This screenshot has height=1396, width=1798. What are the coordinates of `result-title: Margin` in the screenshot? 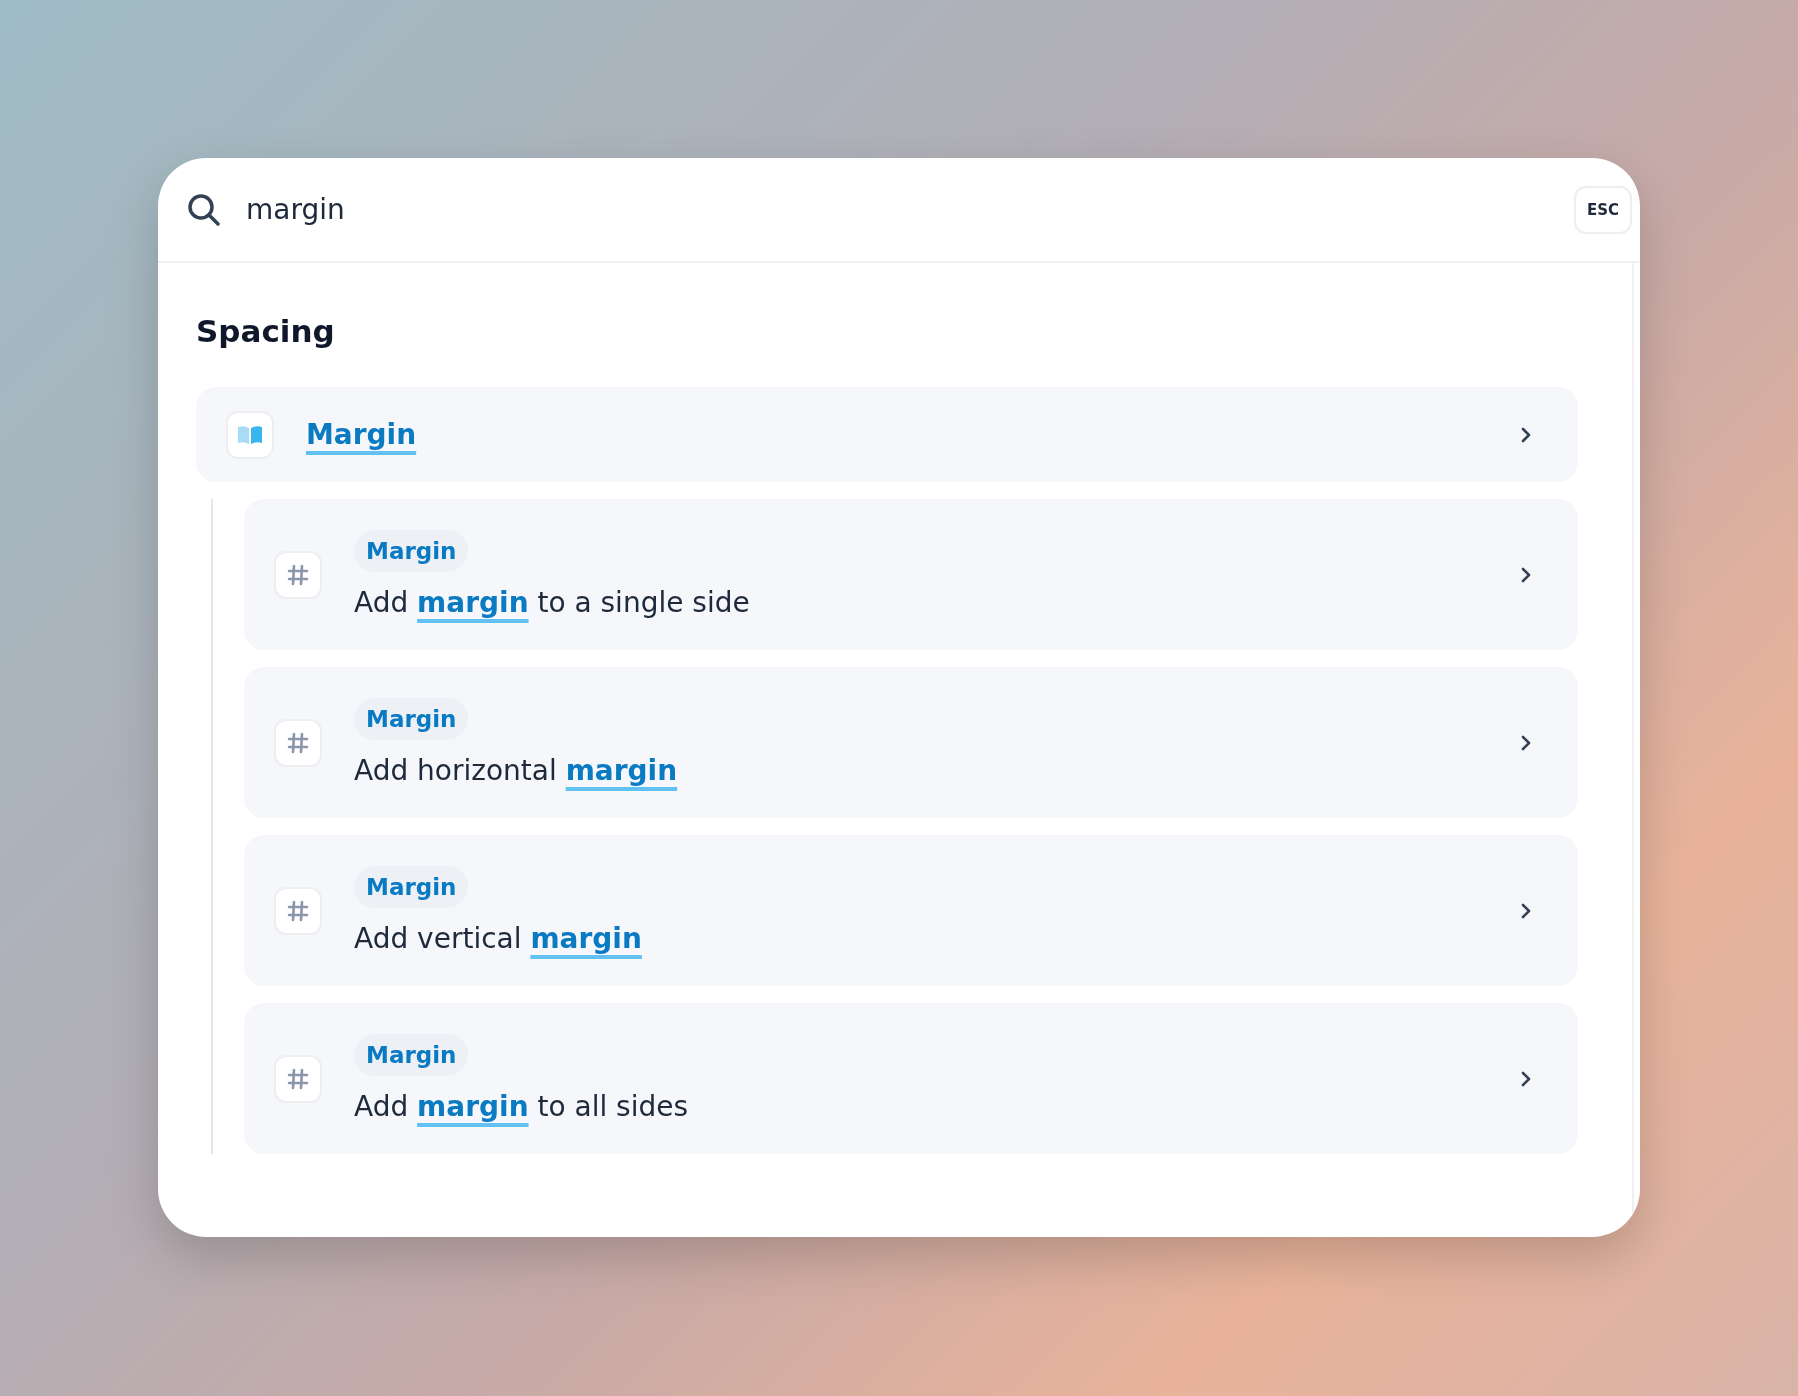 It's located at (362, 434).